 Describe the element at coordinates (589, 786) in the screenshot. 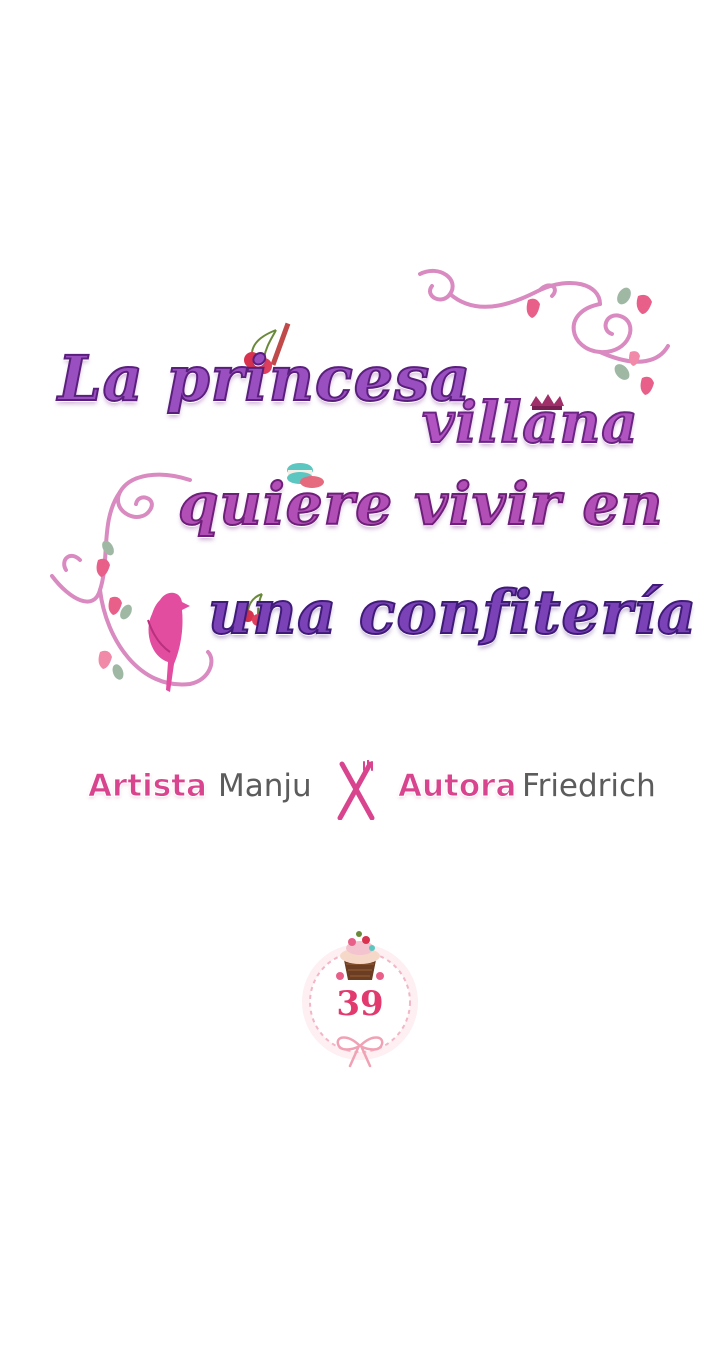

I see `author-name: Friedrich` at that location.